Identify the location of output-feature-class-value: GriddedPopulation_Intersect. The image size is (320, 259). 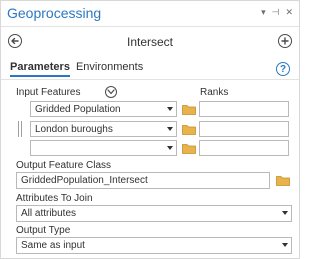
(84, 180).